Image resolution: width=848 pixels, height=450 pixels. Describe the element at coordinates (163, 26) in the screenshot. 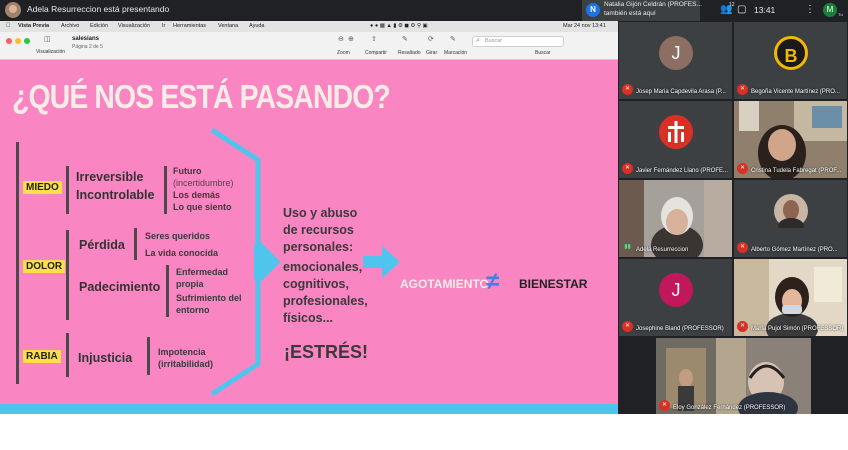

I see `menu-ir: Ir` at that location.